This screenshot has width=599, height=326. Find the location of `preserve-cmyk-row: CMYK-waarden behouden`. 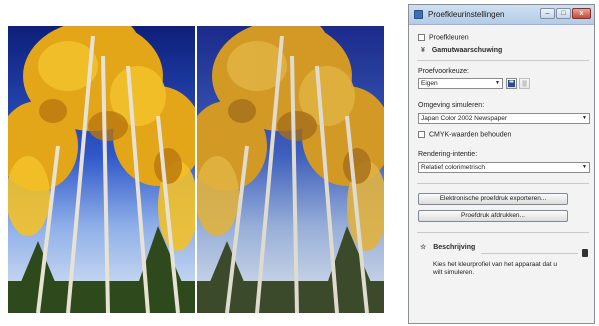

preserve-cmyk-row: CMYK-waarden behouden is located at coordinates (503, 134).